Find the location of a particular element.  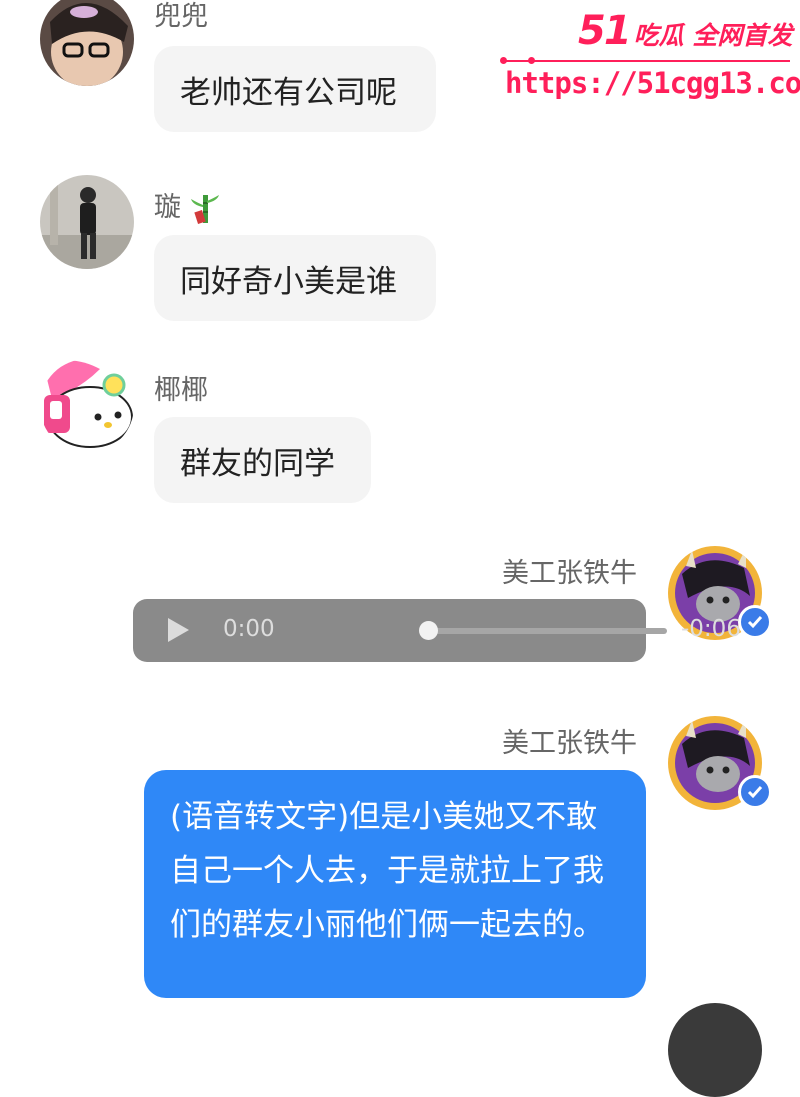

voice-progress-knob is located at coordinates (428, 630).